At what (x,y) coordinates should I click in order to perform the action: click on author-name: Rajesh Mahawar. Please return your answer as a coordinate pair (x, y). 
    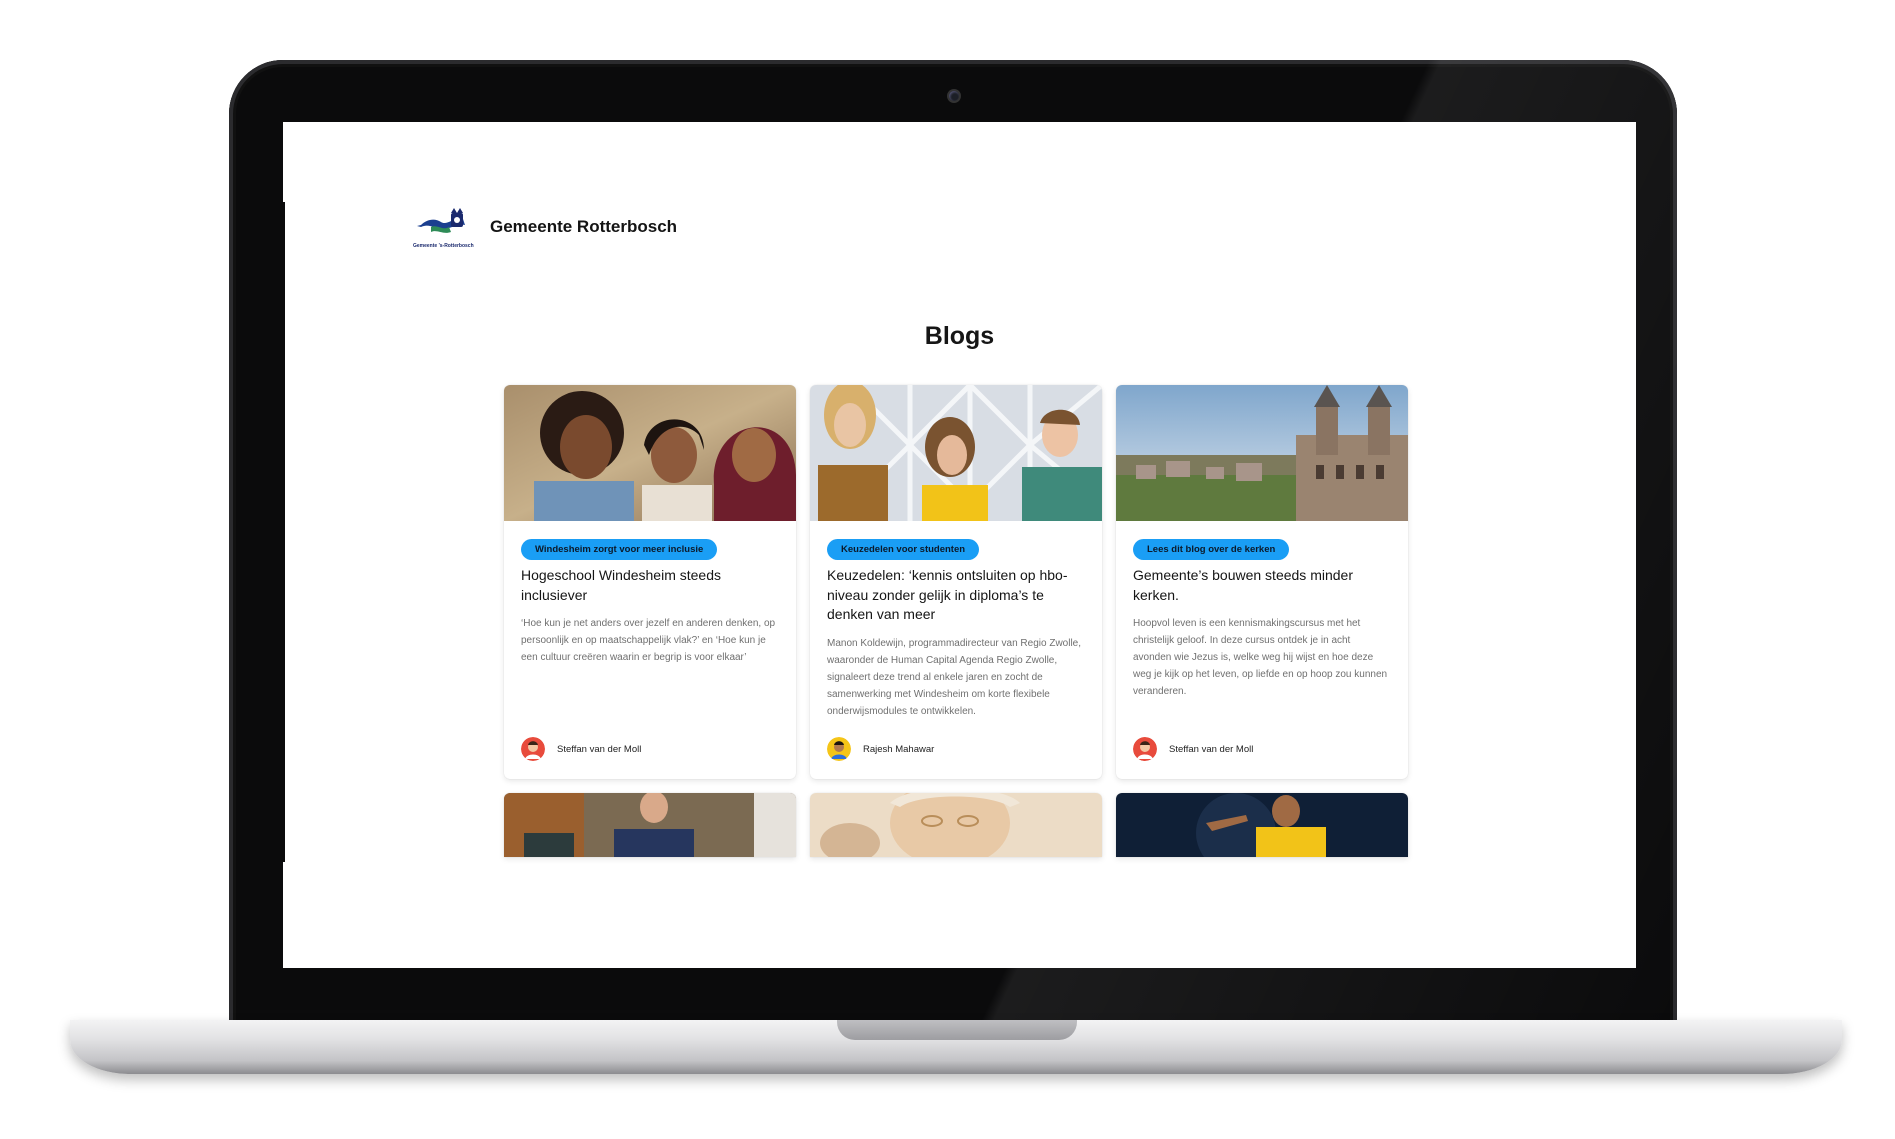
    Looking at the image, I should click on (899, 749).